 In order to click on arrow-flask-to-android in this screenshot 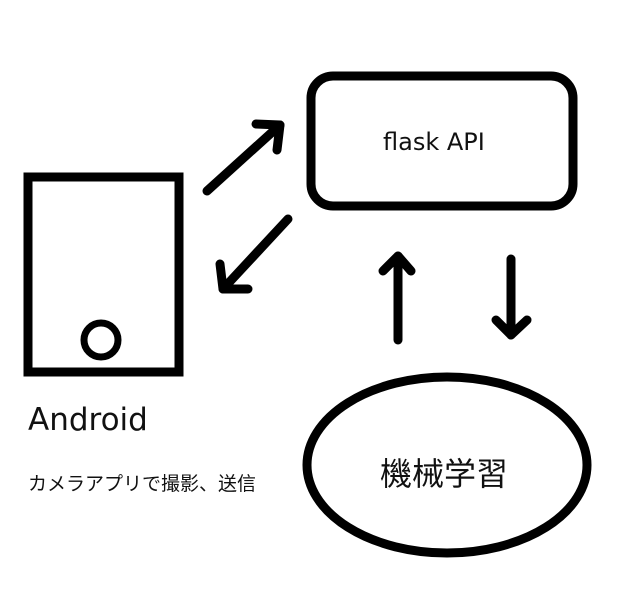, I will do `click(254, 254)`.